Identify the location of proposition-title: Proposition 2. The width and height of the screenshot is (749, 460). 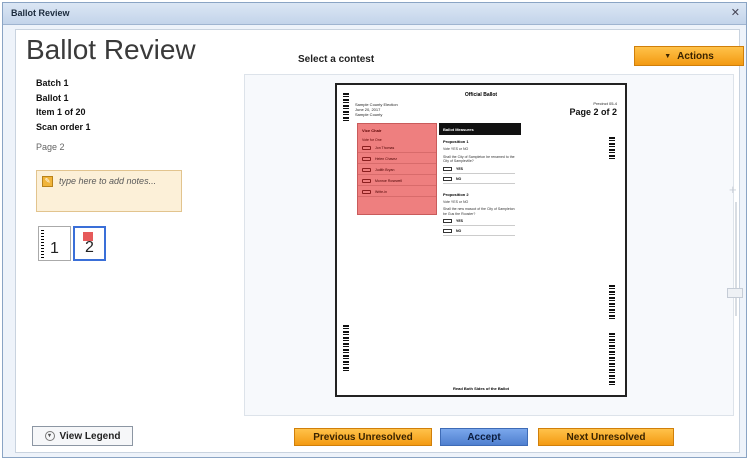
(456, 194).